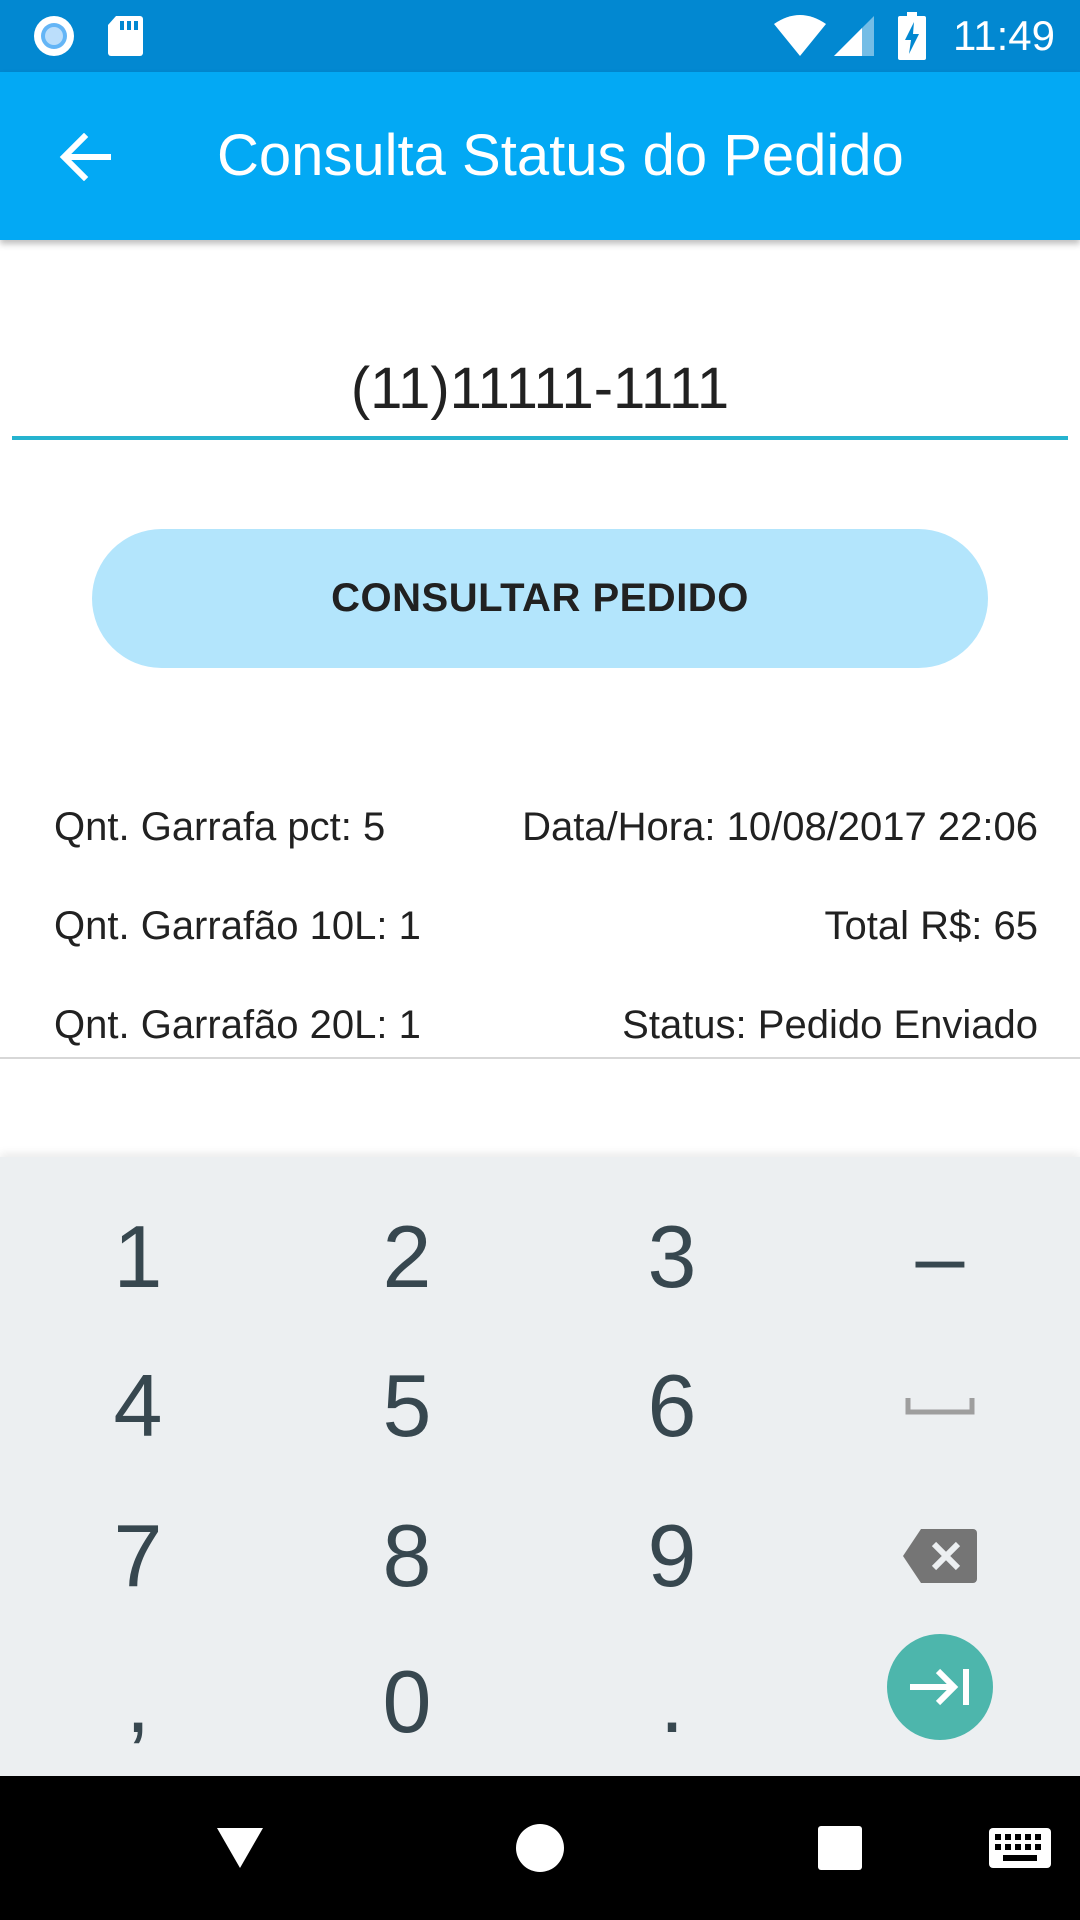 Image resolution: width=1080 pixels, height=1920 pixels. Describe the element at coordinates (407, 1702) in the screenshot. I see `key-0: 0` at that location.